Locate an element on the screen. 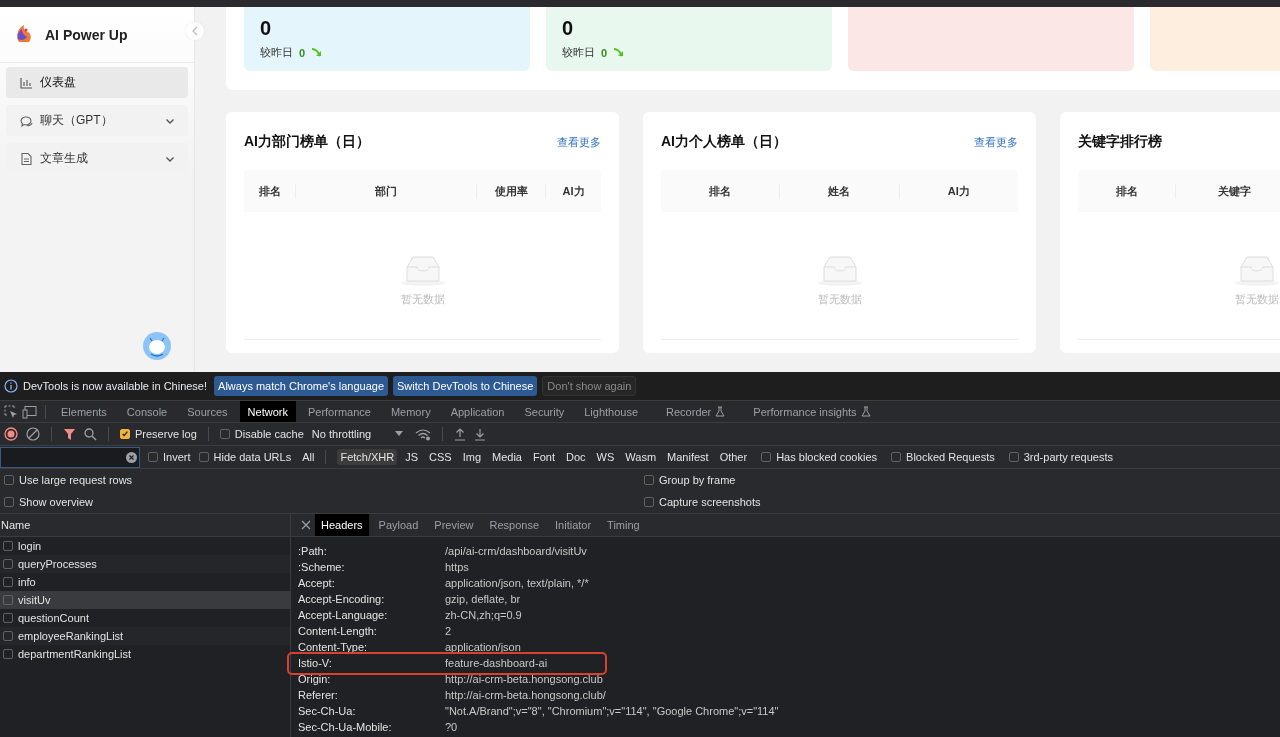 Image resolution: width=1280 pixels, height=737 pixels. empty-state-text: 暂无数据 is located at coordinates (1256, 299).